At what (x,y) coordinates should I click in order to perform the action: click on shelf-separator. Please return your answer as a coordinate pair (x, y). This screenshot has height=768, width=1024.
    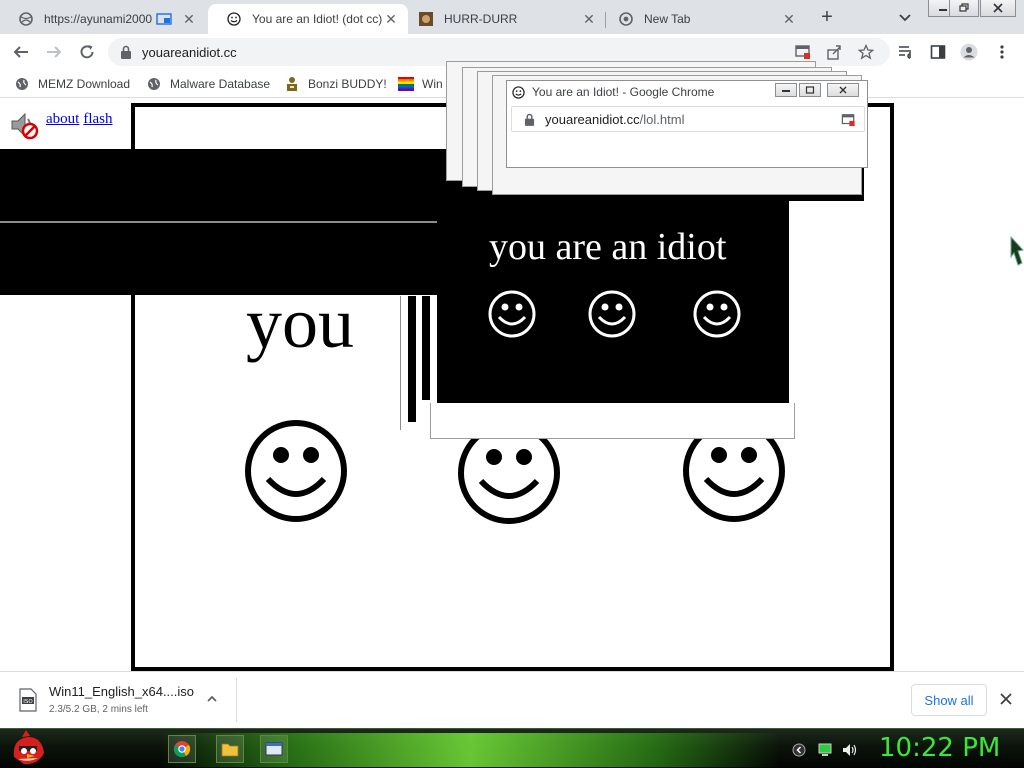
    Looking at the image, I should click on (236, 700).